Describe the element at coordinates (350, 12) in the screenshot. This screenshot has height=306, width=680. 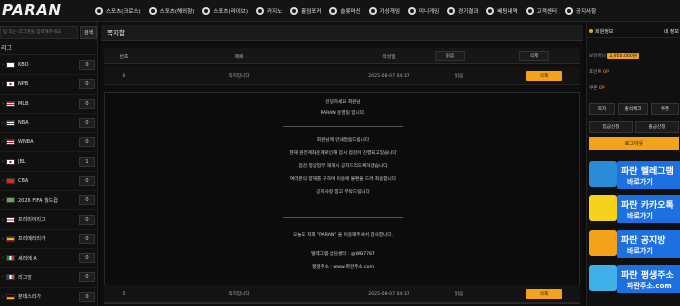
I see `nav-item-label: 슬롯머신` at that location.